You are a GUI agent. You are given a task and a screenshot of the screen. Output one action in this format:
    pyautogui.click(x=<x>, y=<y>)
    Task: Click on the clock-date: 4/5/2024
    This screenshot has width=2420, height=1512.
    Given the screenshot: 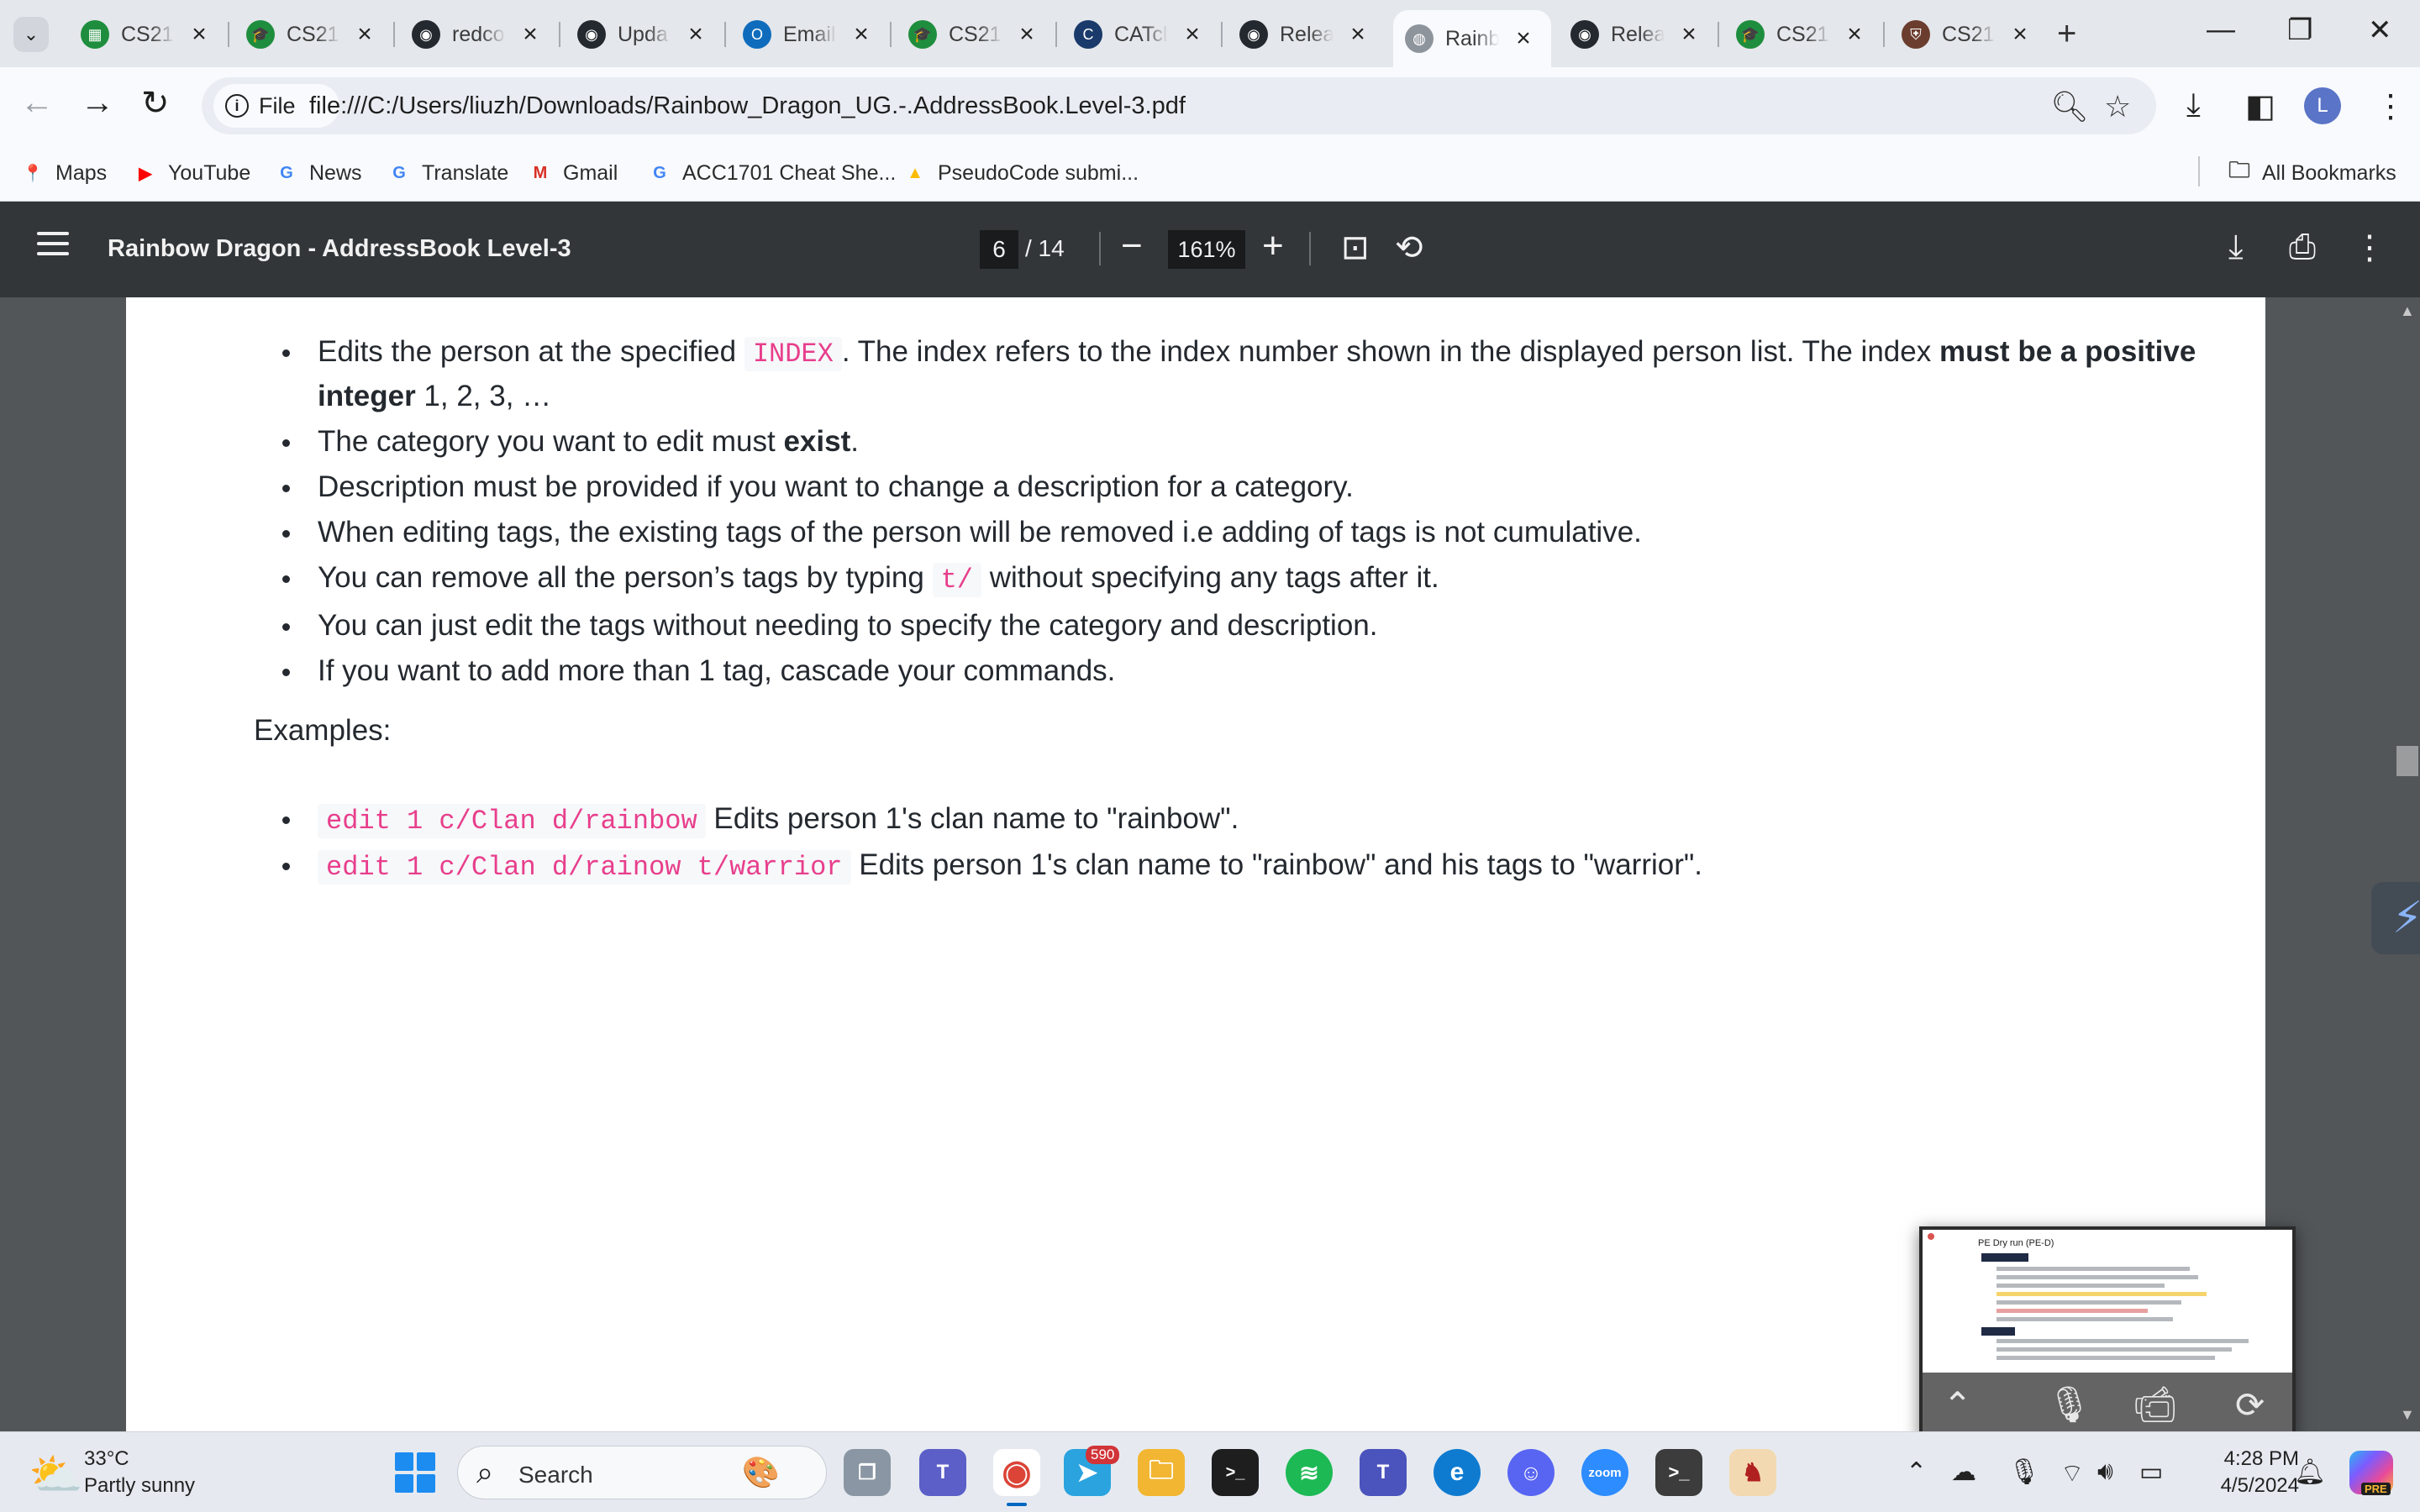 What is the action you would take?
    pyautogui.click(x=2247, y=1486)
    